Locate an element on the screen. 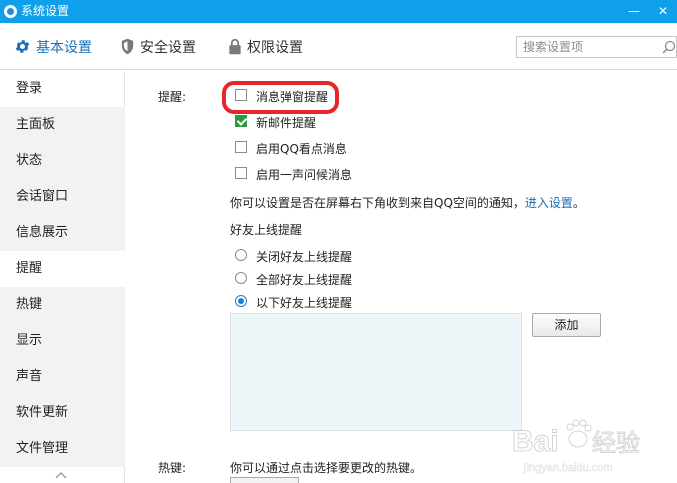  sidebar-item-label: 登录 is located at coordinates (29, 88).